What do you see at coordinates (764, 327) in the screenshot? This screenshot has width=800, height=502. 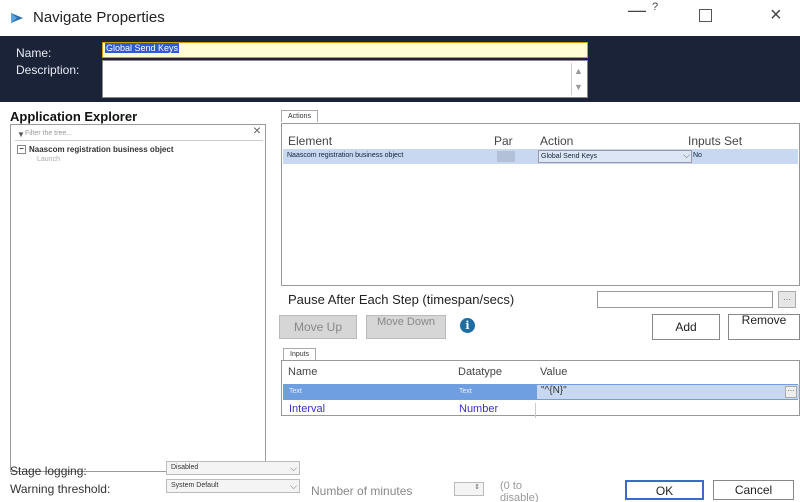 I see `remove-button: Remove` at bounding box center [764, 327].